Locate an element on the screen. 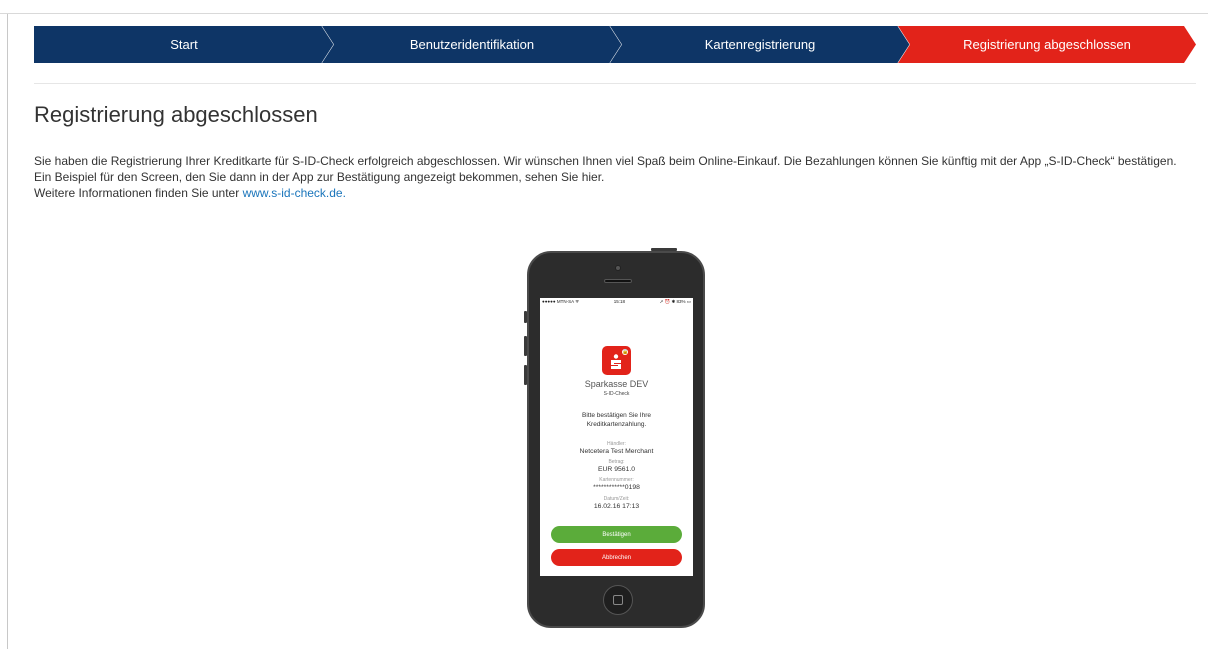  datetime-value: 16.02.16 17:13 is located at coordinates (616, 506).